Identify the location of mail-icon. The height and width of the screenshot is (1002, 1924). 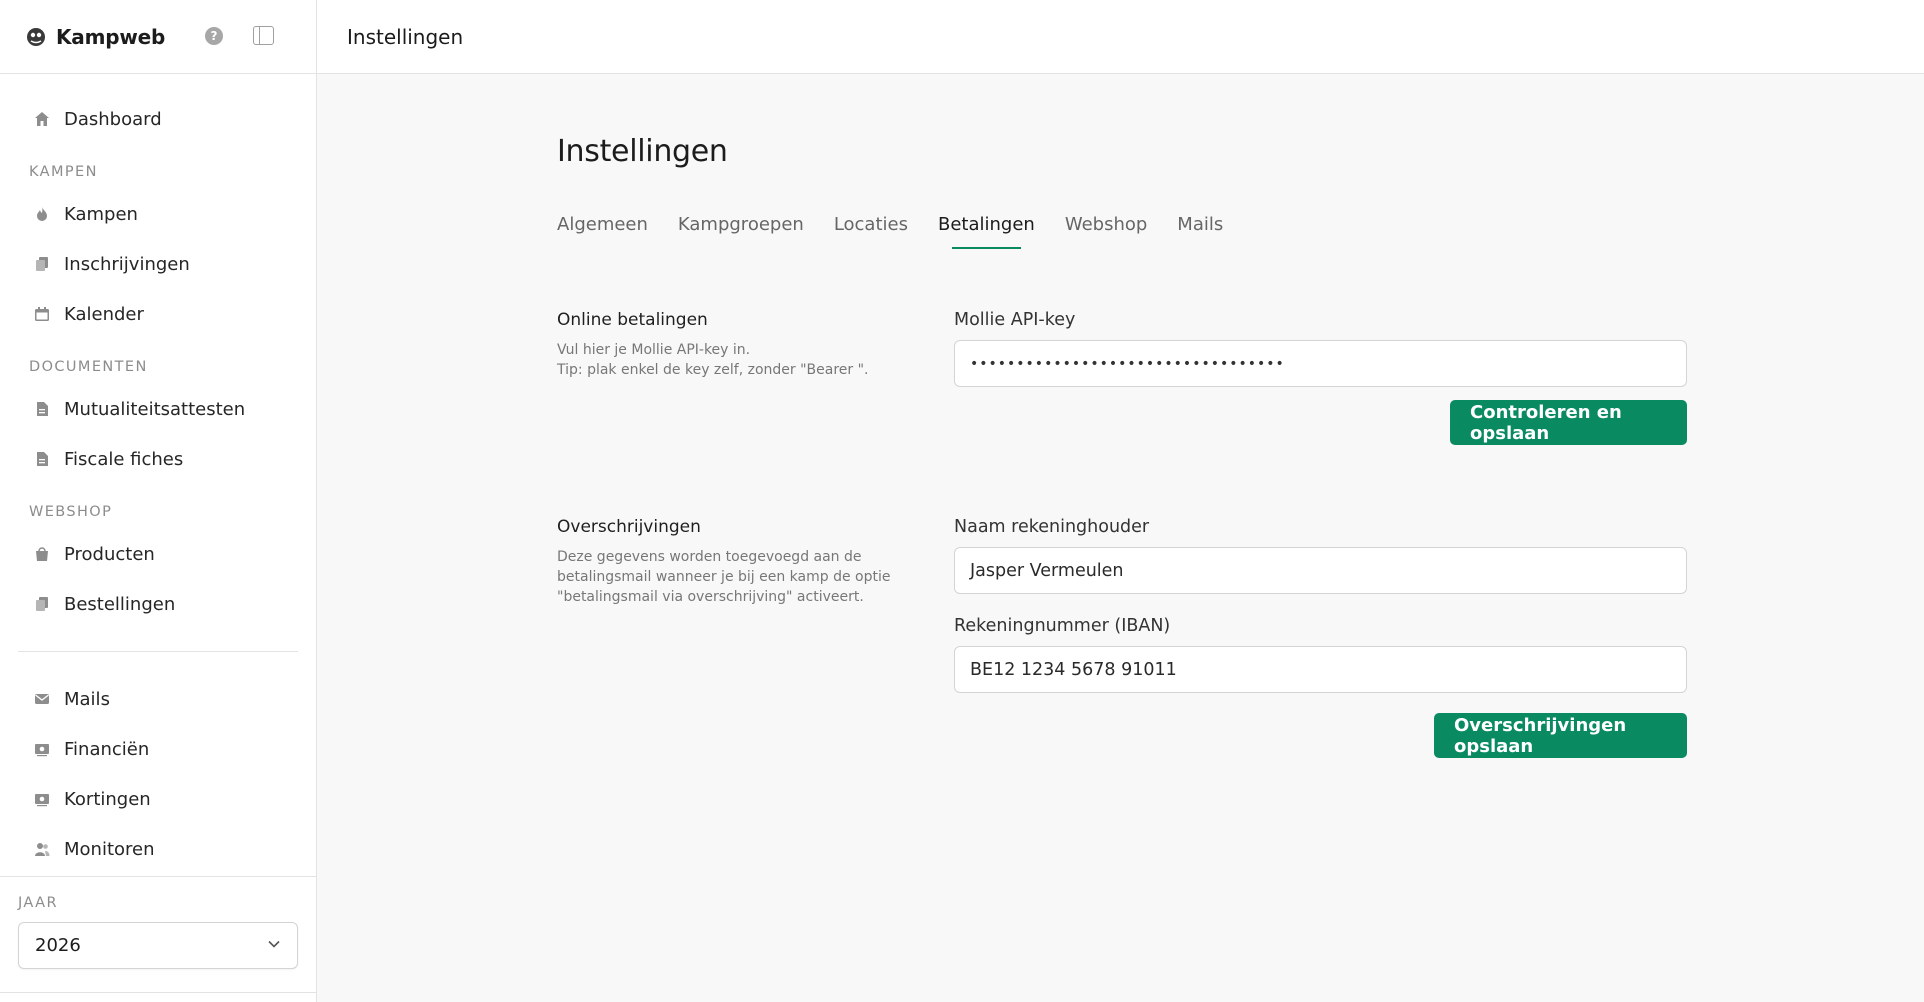
(42, 699).